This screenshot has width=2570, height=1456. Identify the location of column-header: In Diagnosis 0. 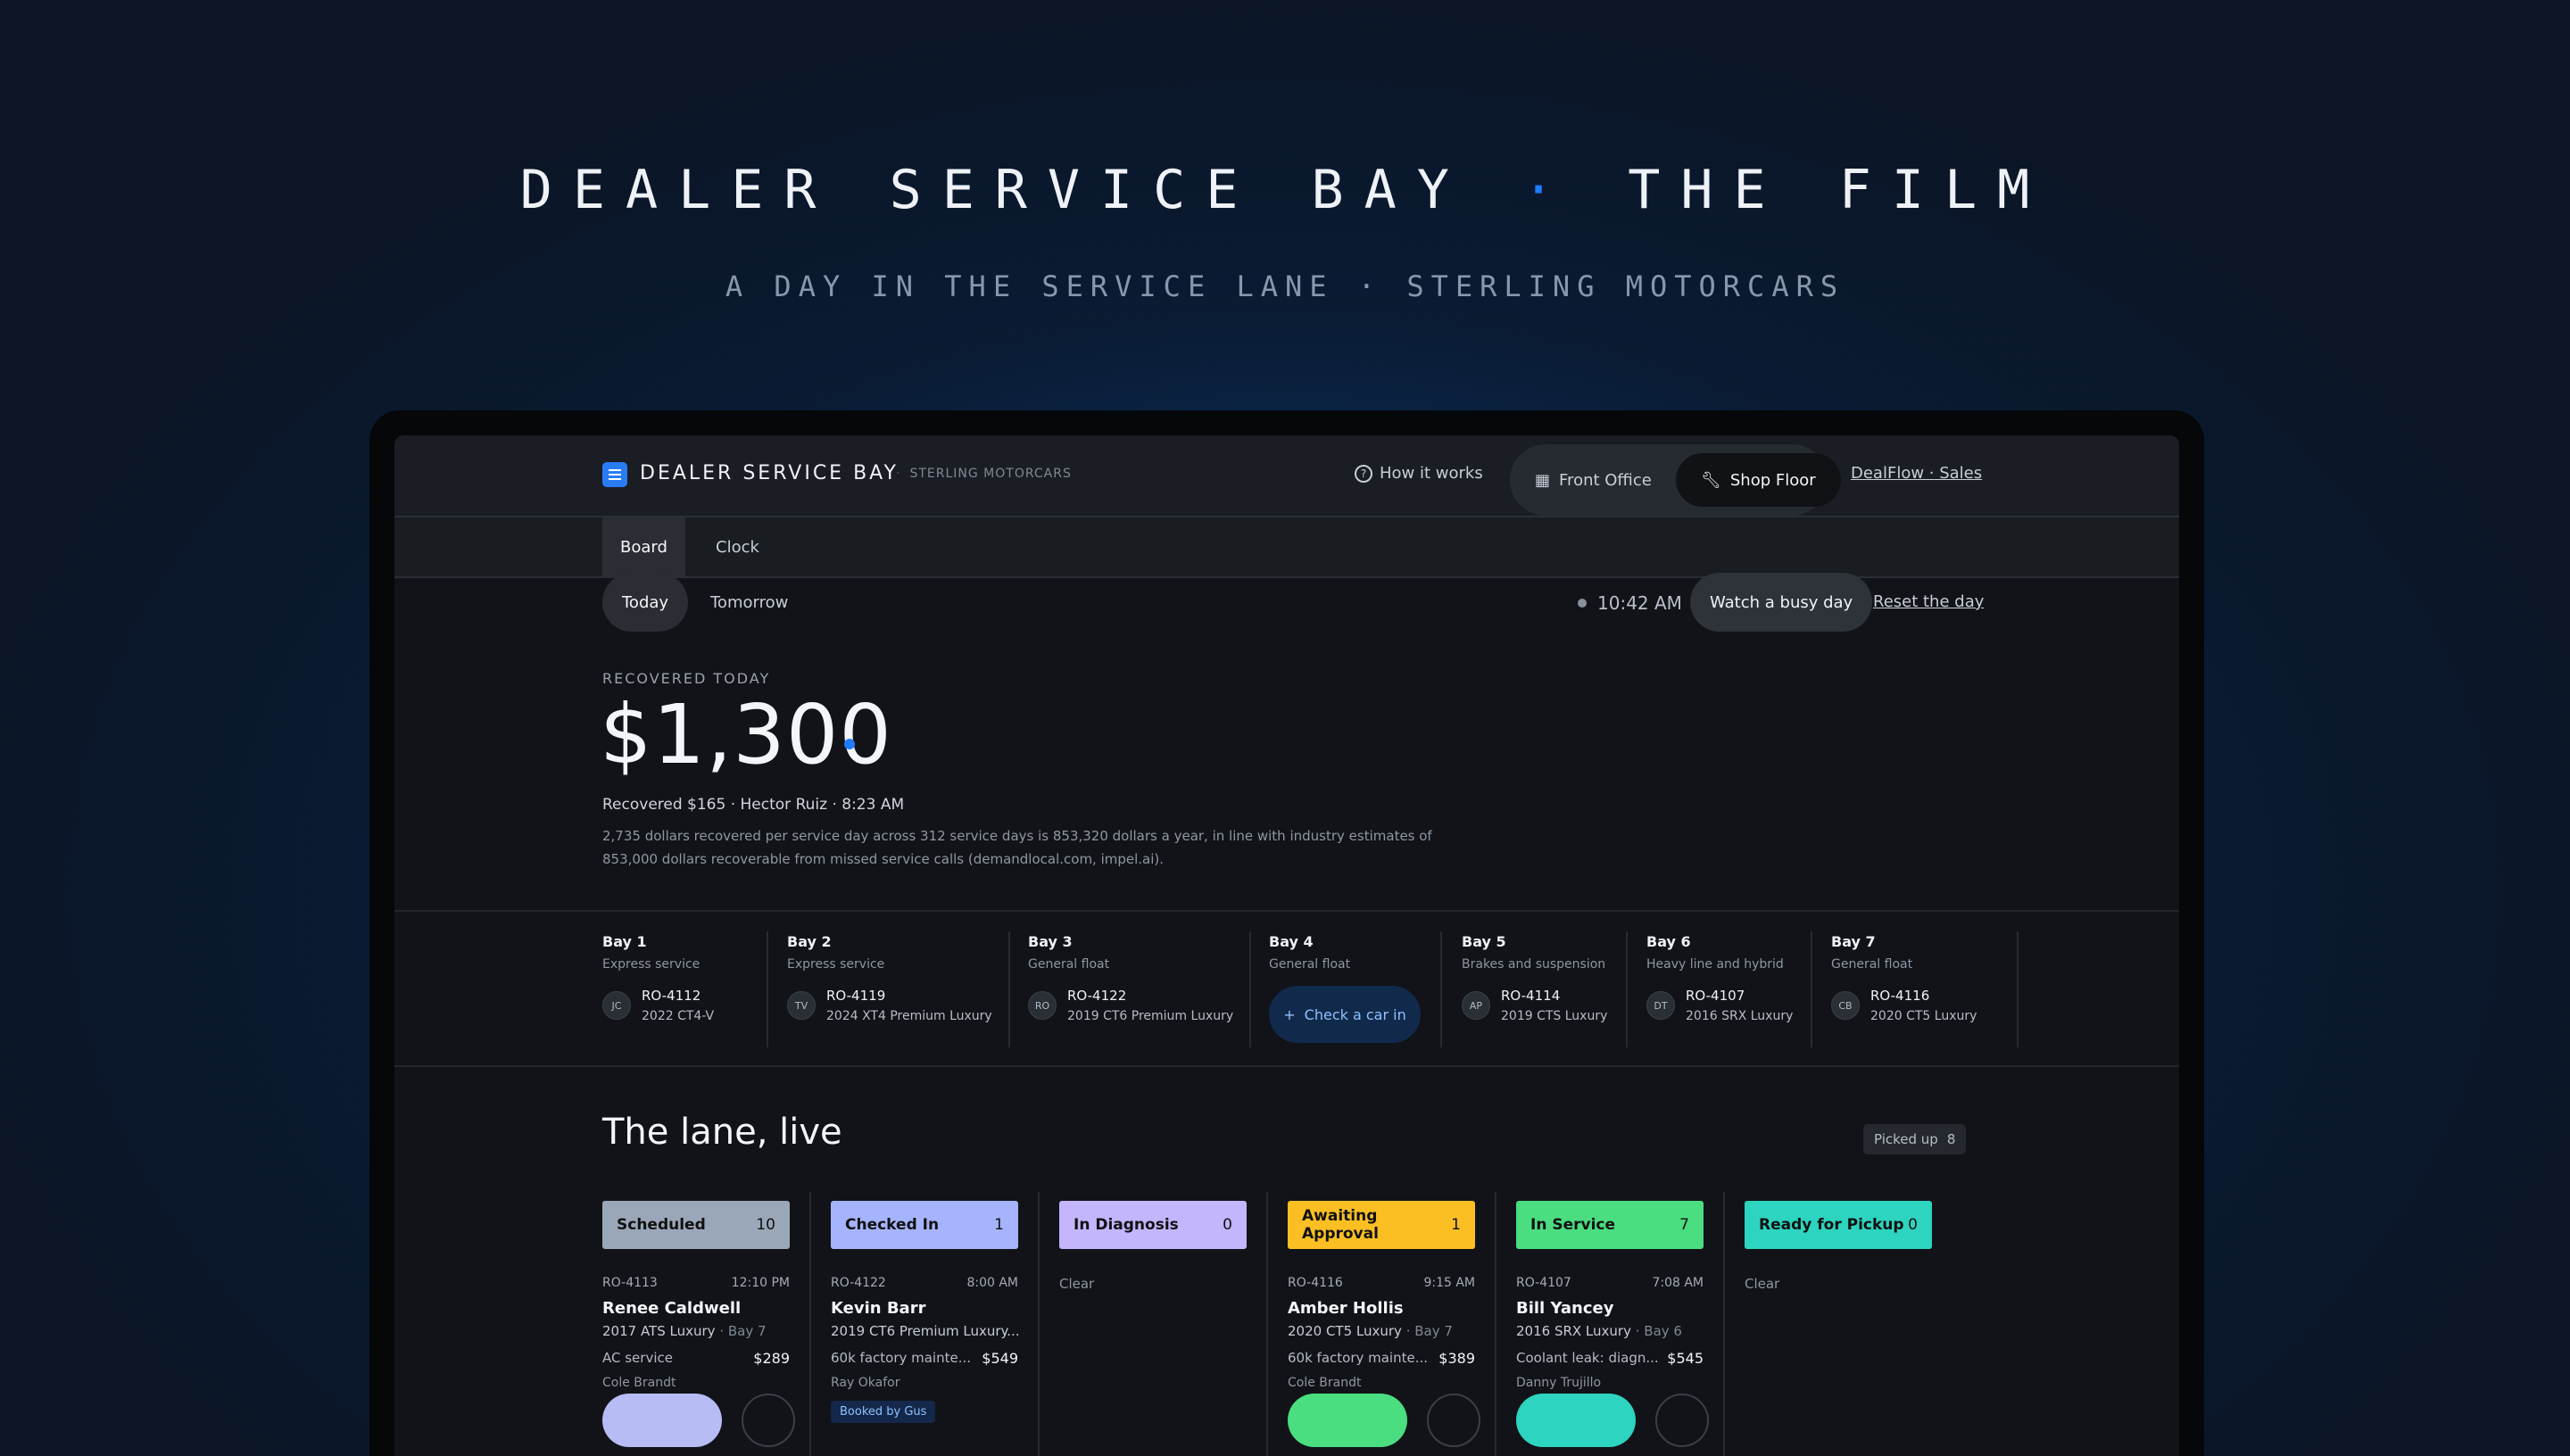
(1153, 1225).